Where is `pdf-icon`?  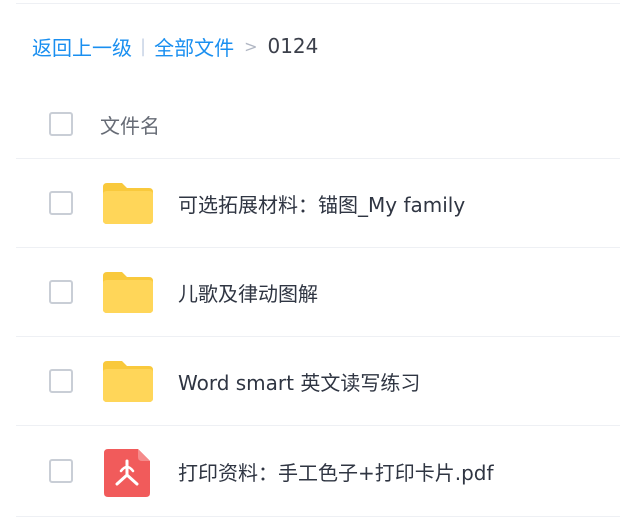
pdf-icon is located at coordinates (127, 473).